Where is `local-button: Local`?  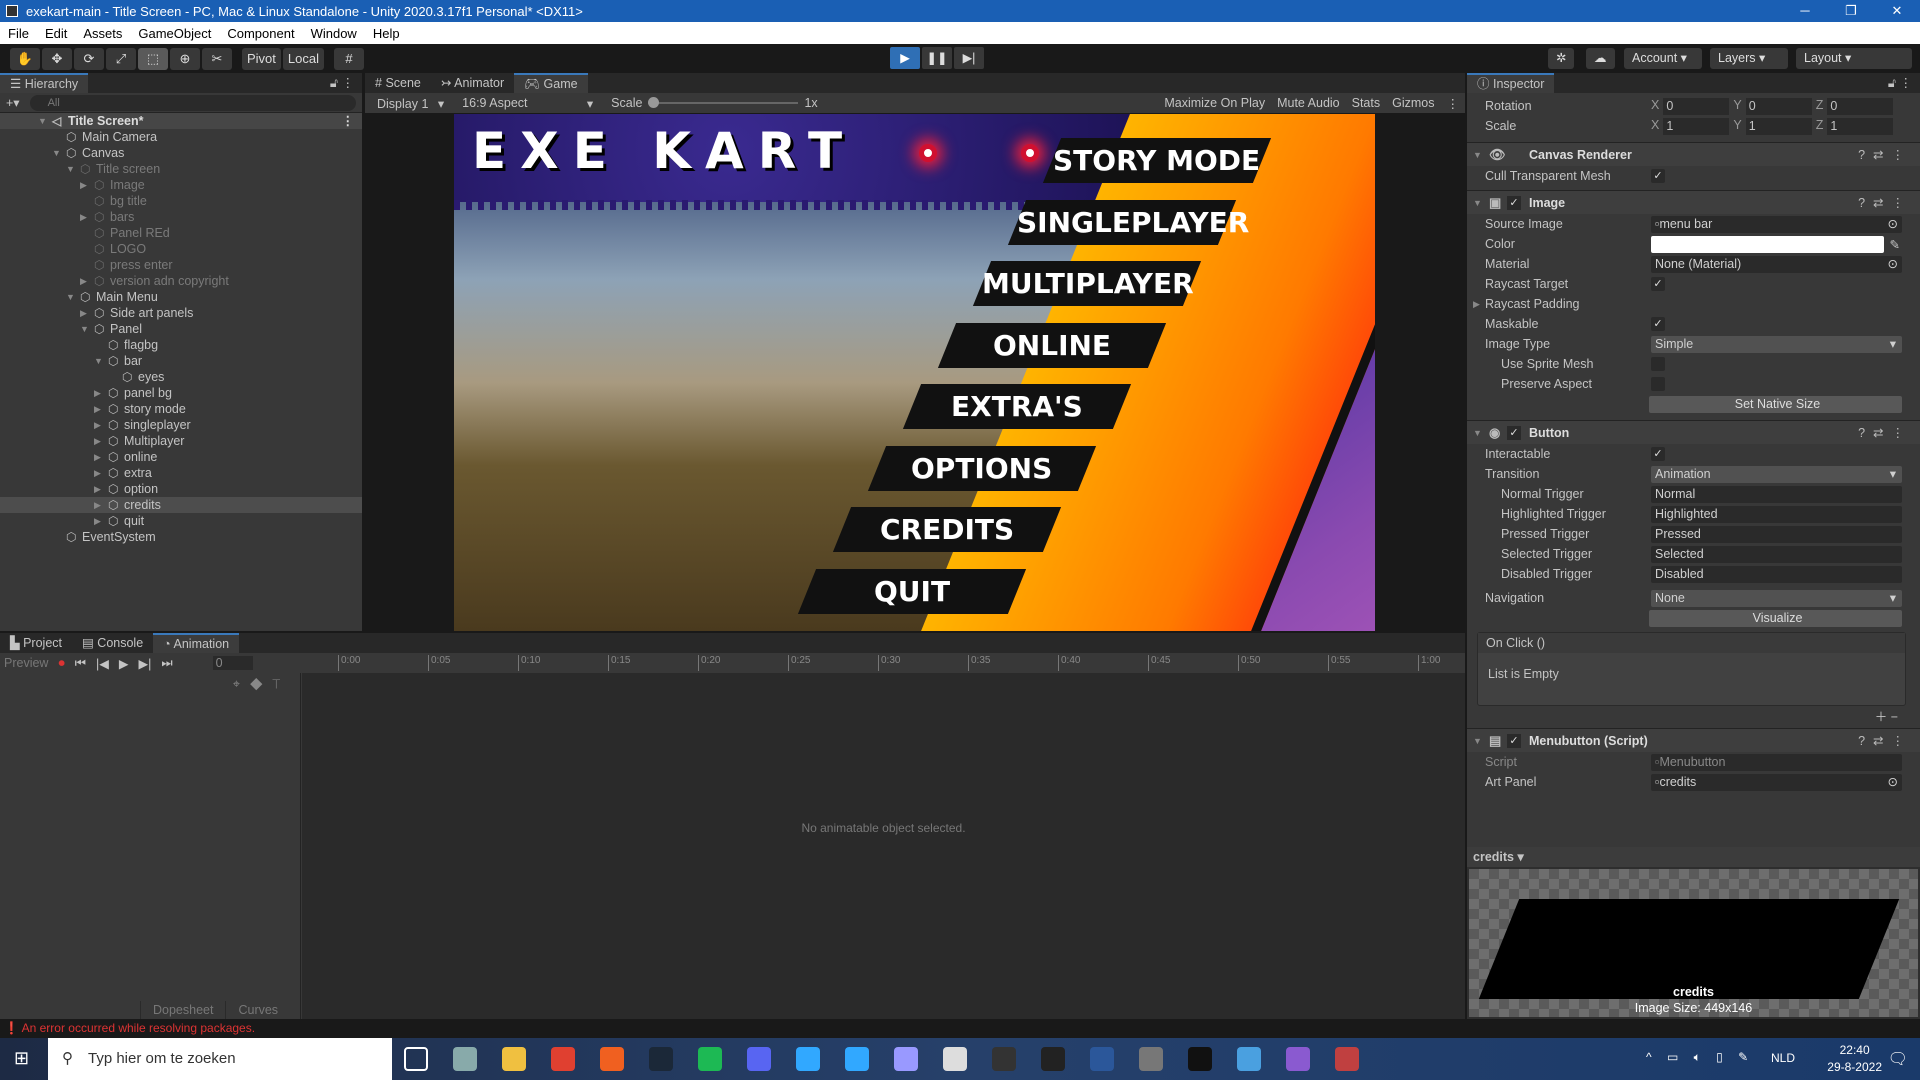
local-button: Local is located at coordinates (303, 58).